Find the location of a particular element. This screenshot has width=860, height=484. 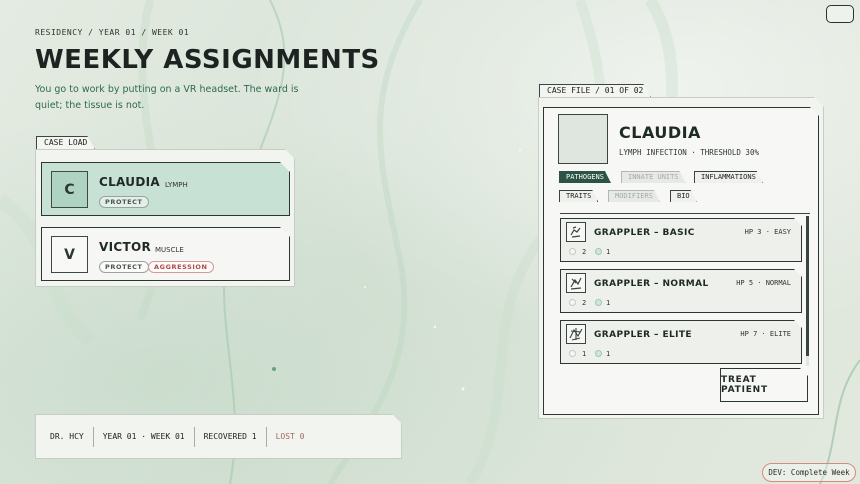

menu-icon is located at coordinates (839, 13).